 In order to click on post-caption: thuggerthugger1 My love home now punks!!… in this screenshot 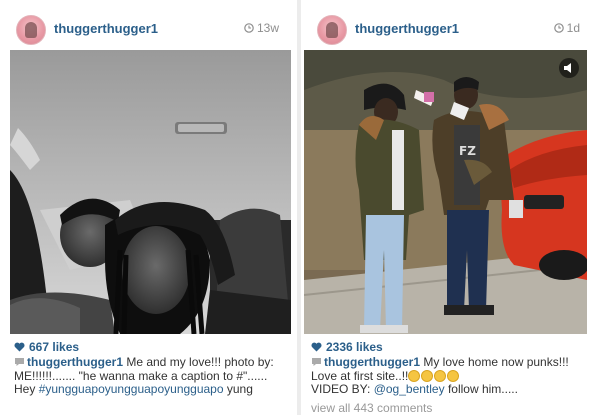, I will do `click(449, 376)`.